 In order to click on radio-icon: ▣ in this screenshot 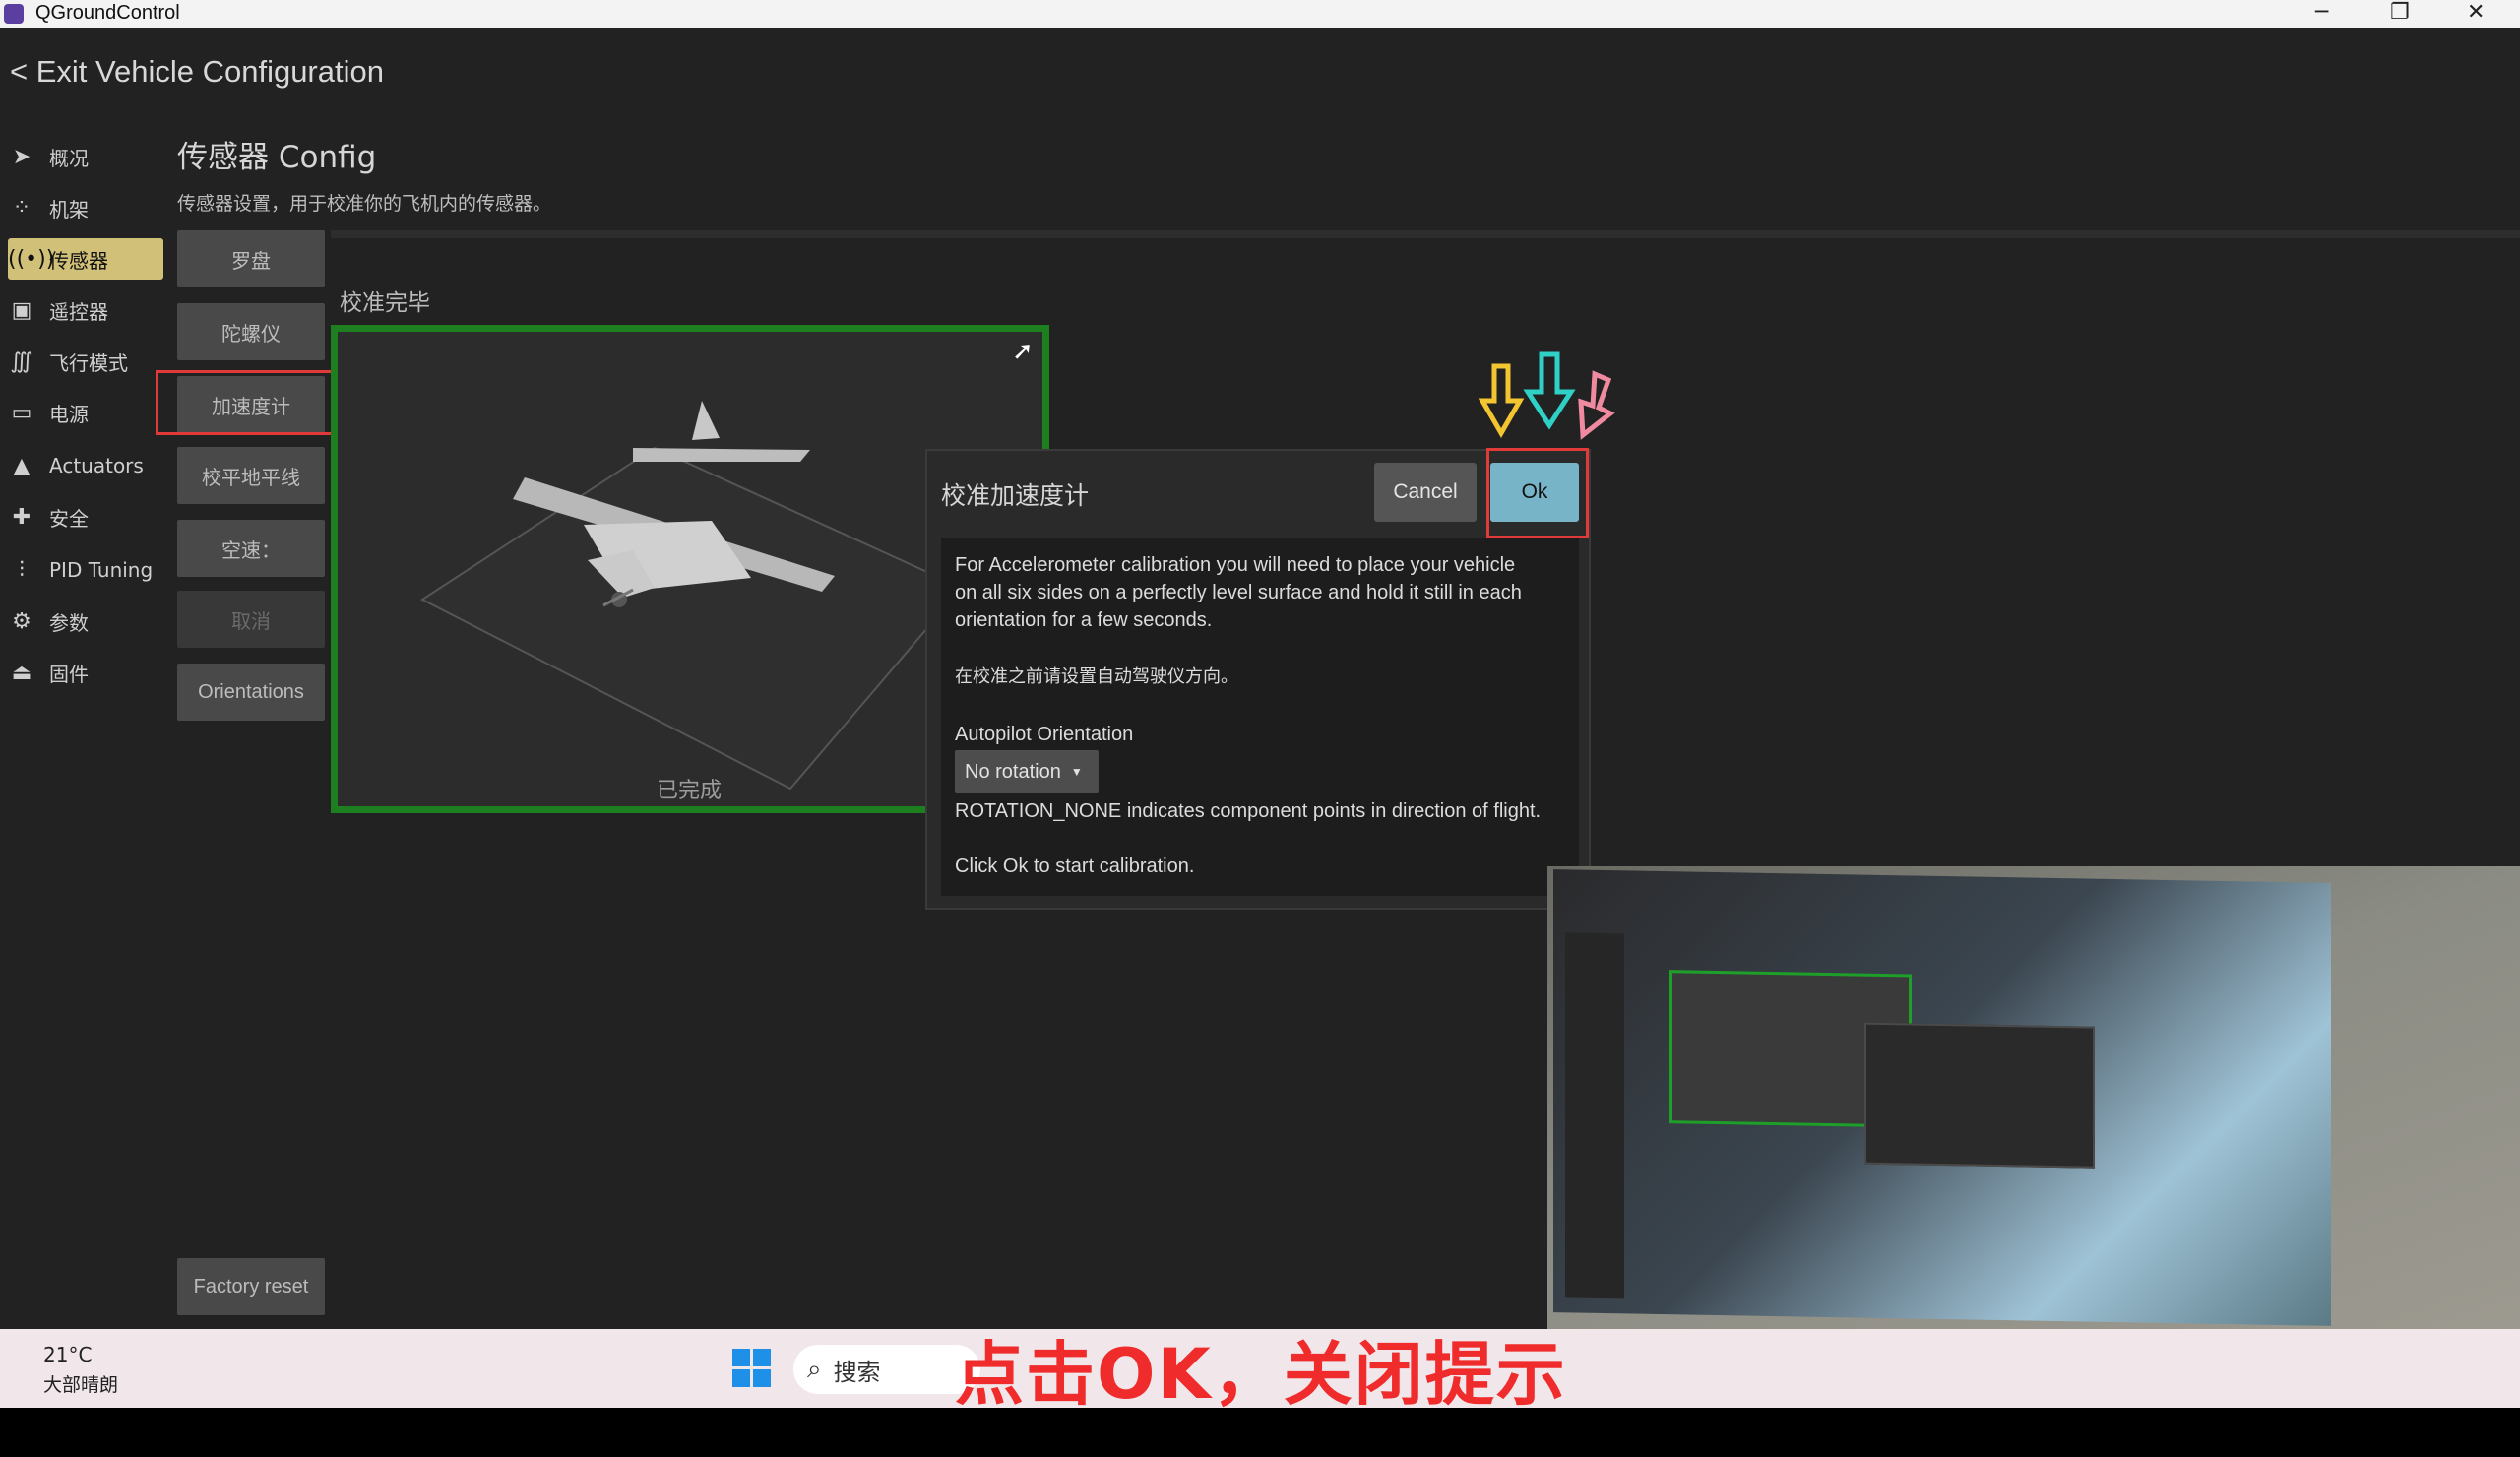, I will do `click(21, 310)`.